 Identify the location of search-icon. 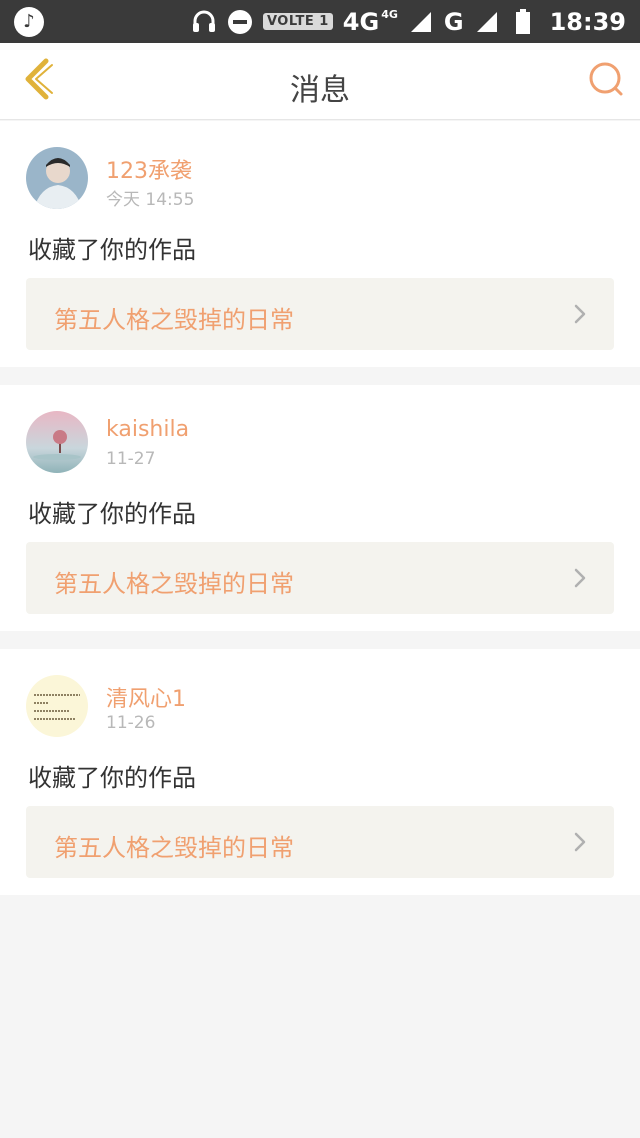
(606, 81).